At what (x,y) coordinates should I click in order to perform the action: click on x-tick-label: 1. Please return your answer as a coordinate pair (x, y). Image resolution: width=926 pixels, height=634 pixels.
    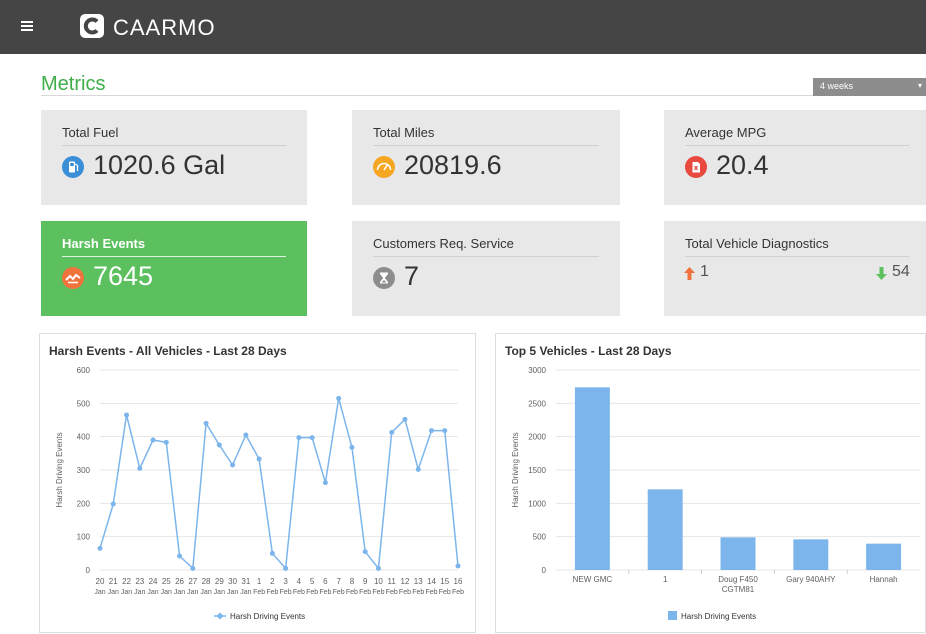
    Looking at the image, I should click on (259, 581).